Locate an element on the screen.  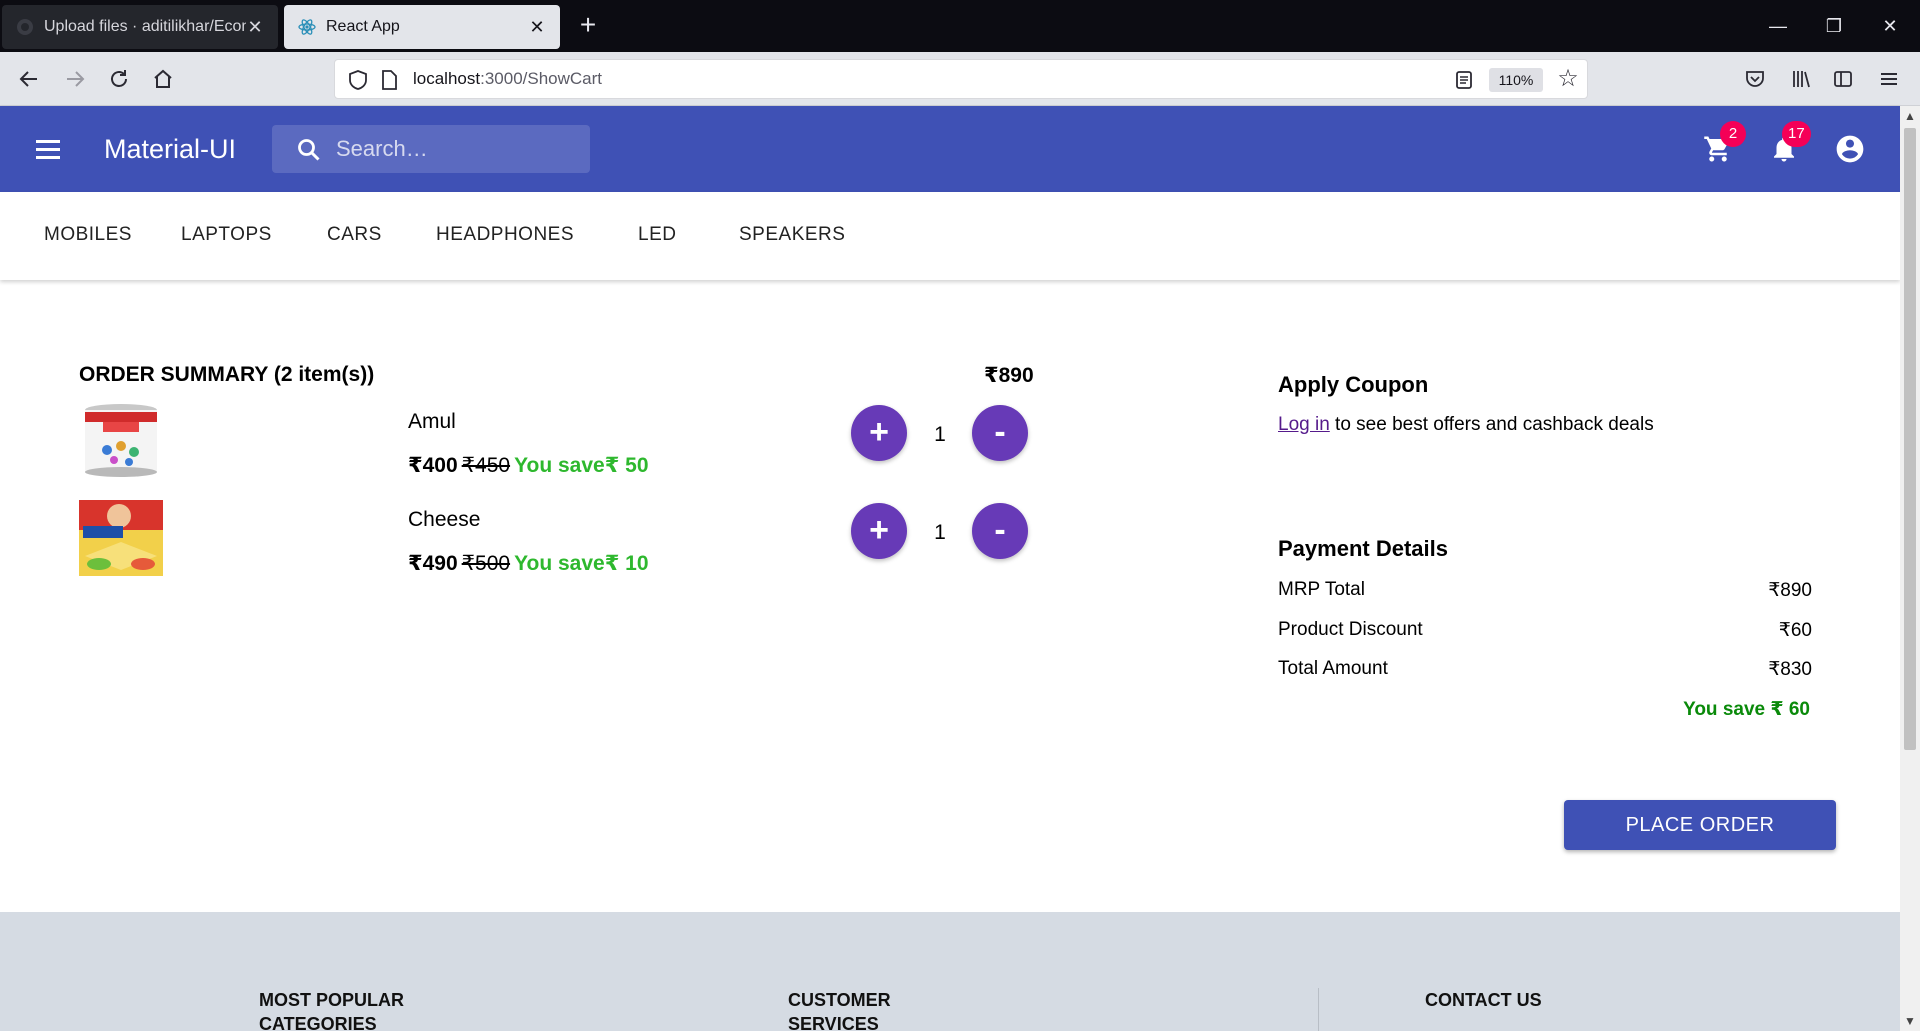
cart-count-badge: 2 is located at coordinates (1733, 134).